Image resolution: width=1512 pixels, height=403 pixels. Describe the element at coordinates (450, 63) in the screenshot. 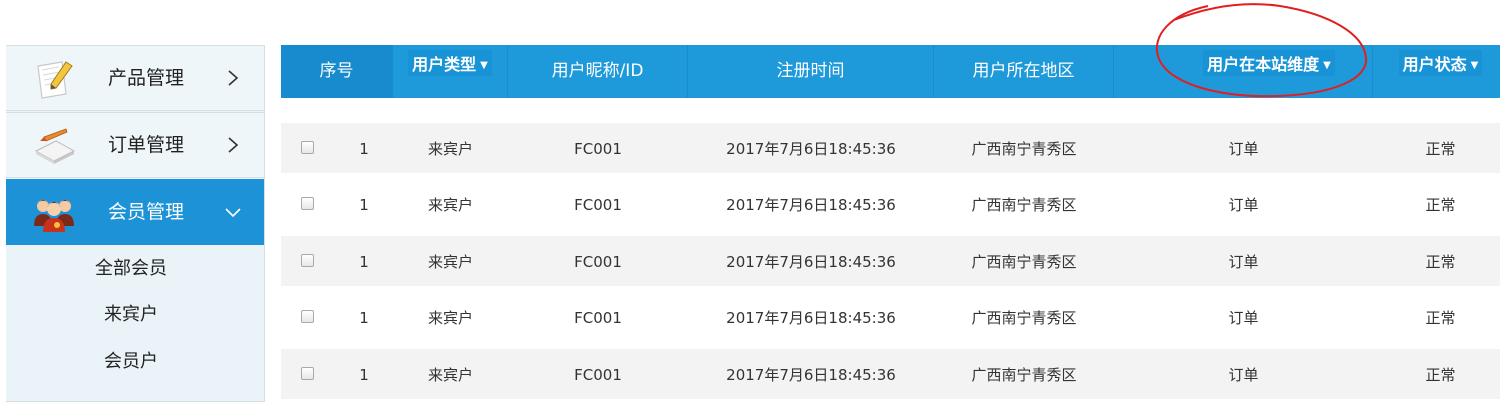

I see `sort-dropdown: 用户类型 ▼` at that location.